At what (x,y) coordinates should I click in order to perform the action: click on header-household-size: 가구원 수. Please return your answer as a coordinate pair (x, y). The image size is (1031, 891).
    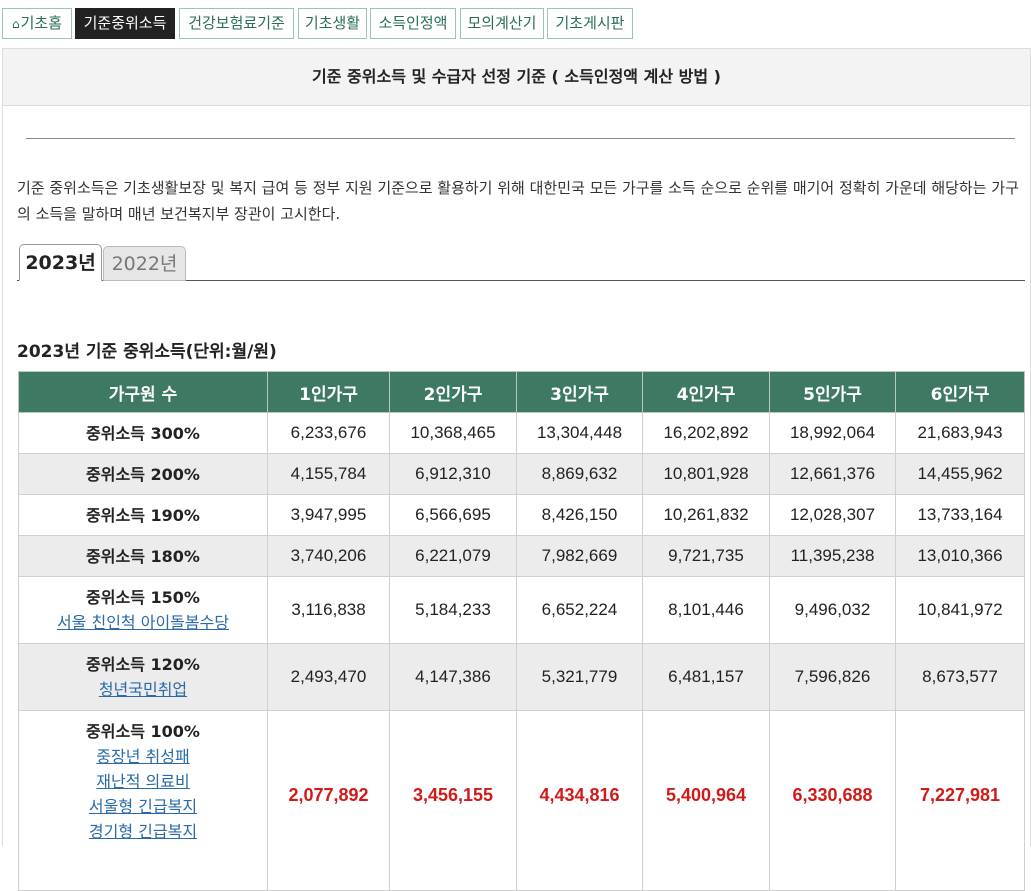
    Looking at the image, I should click on (143, 392).